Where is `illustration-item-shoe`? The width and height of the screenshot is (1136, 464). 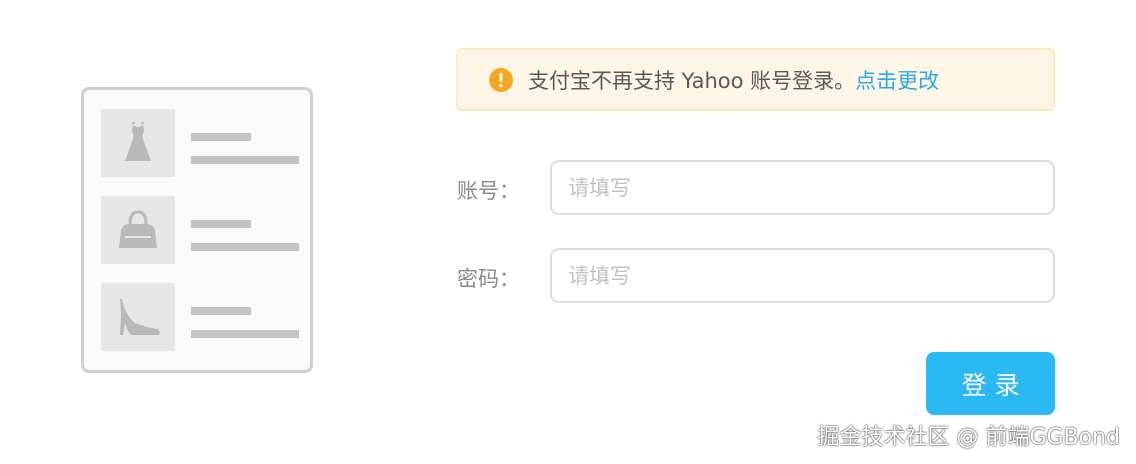
illustration-item-shoe is located at coordinates (201, 317).